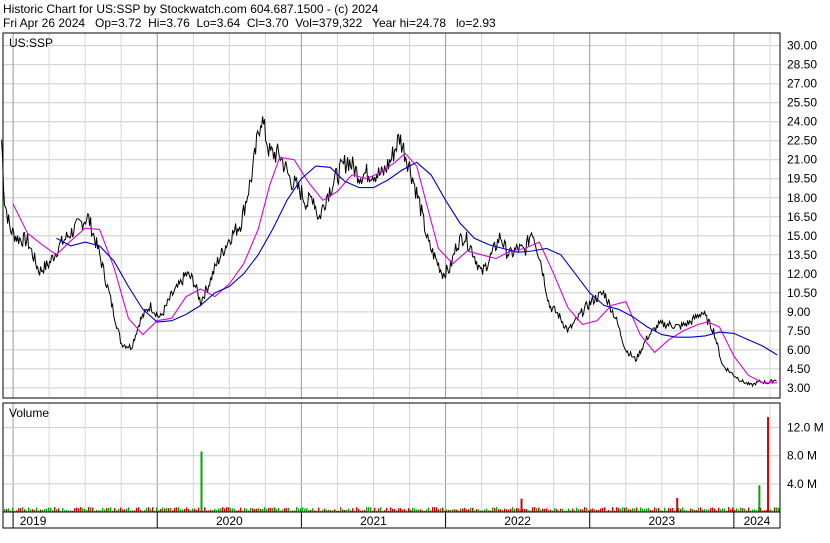  Describe the element at coordinates (757, 521) in the screenshot. I see `year-label: 2024` at that location.